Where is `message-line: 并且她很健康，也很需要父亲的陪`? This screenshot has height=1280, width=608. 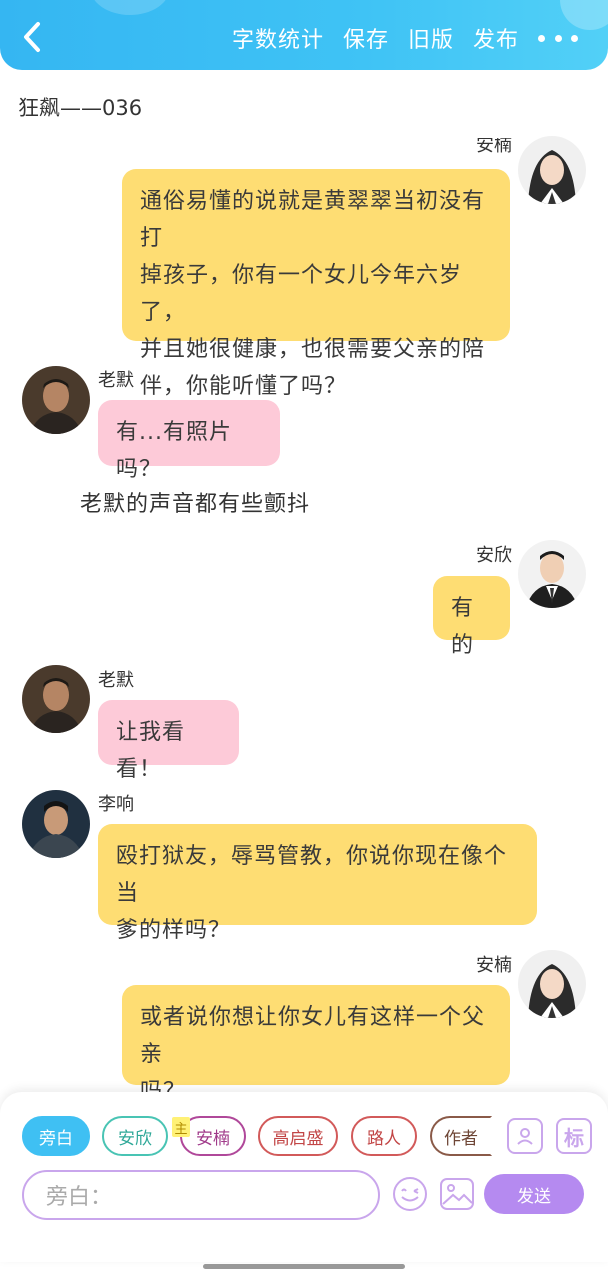
message-line: 并且她很健康，也很需要父亲的陪 is located at coordinates (313, 349).